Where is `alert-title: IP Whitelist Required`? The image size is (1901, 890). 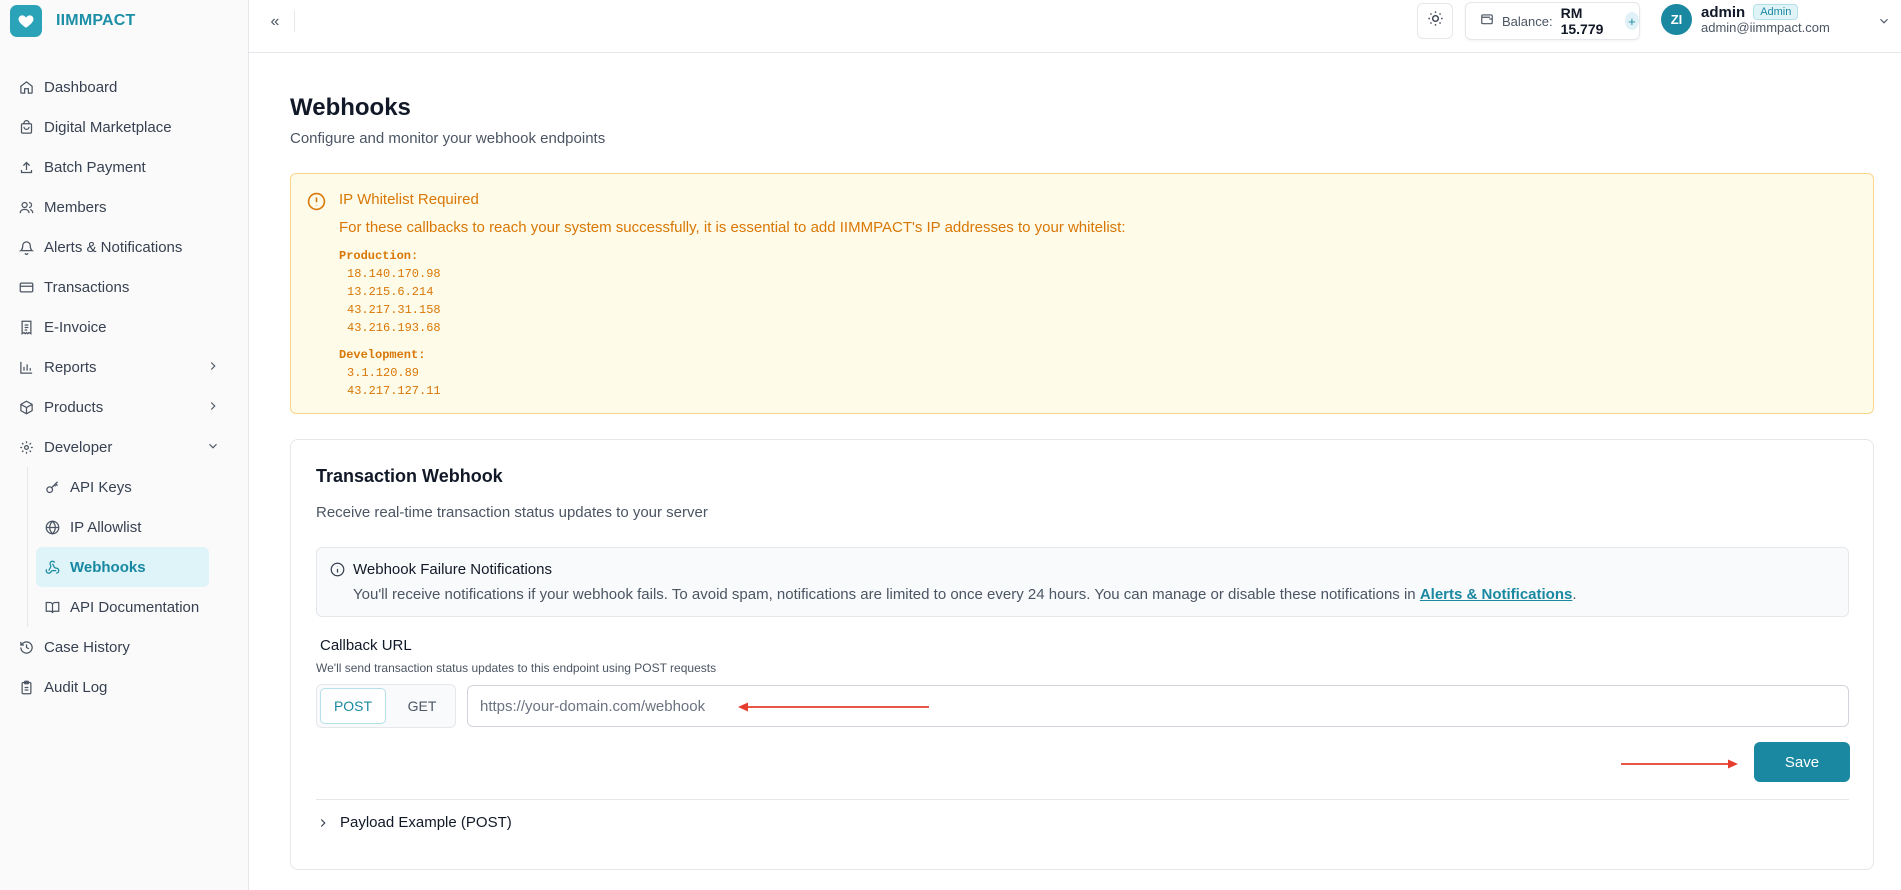
alert-title: IP Whitelist Required is located at coordinates (409, 199).